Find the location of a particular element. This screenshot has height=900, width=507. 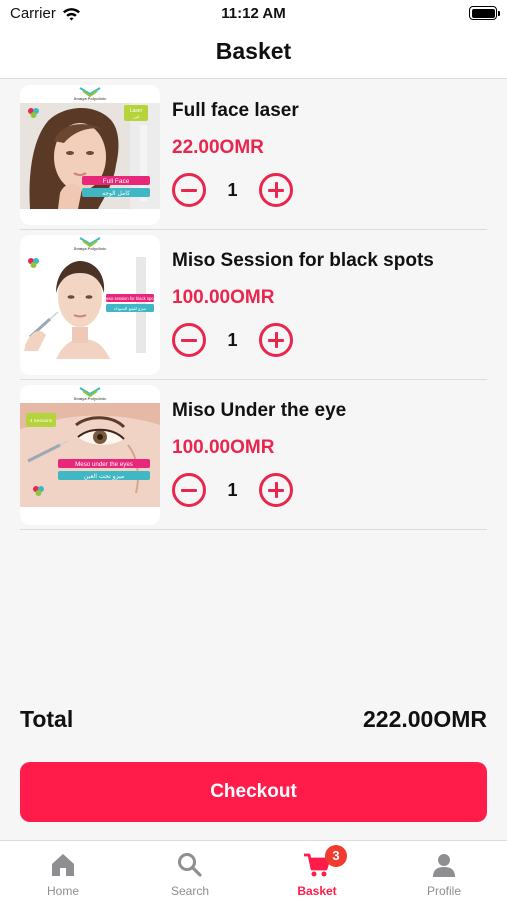

tab-bar: Home Search 3 Basket Profile is located at coordinates (253, 870).